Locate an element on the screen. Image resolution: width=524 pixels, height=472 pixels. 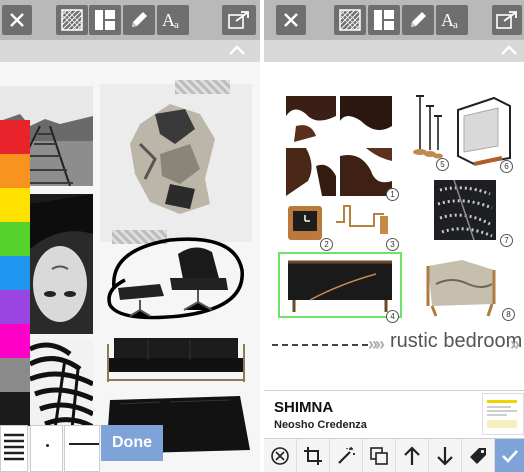
item-badge: 7 is located at coordinates (506, 240).